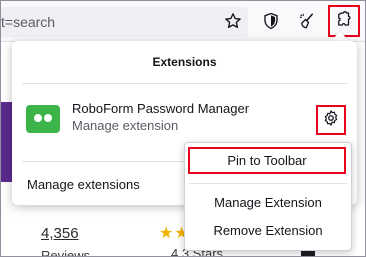 The width and height of the screenshot is (366, 257). I want to click on manage-extension-item: Manage Extension, so click(268, 202).